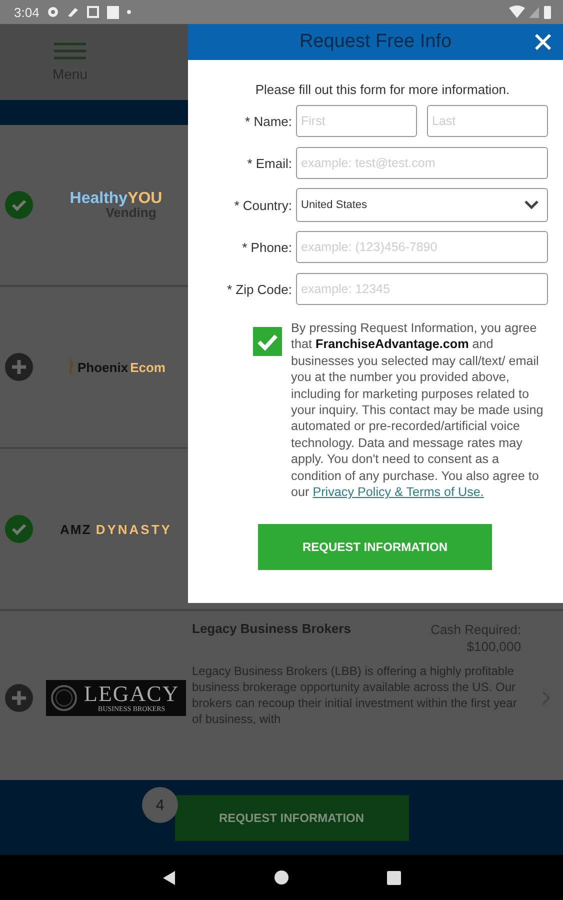 This screenshot has width=563, height=900. Describe the element at coordinates (93, 12) in the screenshot. I see `calendar-icon` at that location.